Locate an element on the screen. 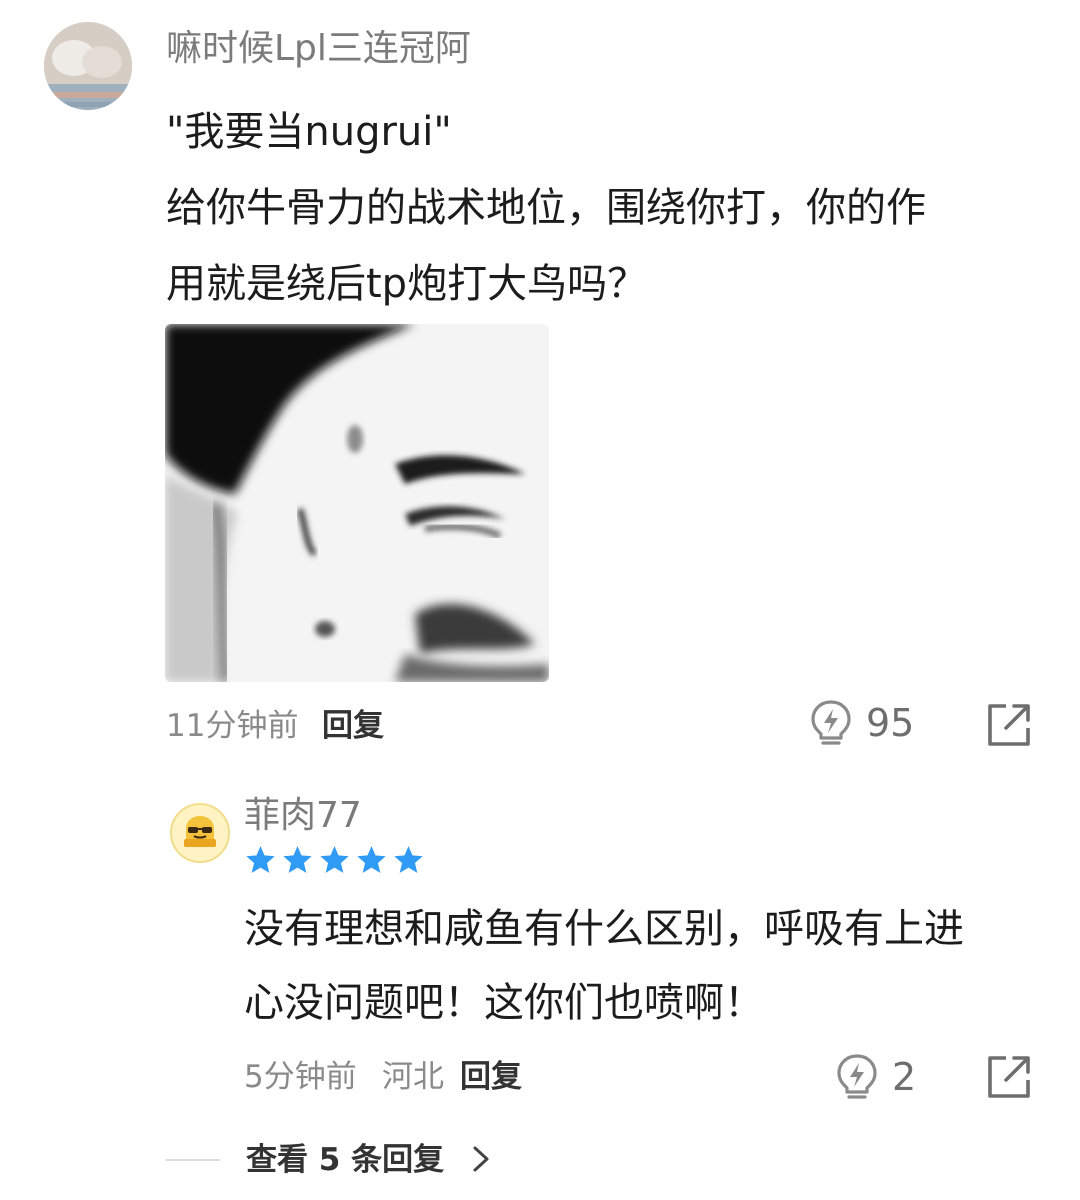 The image size is (1080, 1200). reply-text: 没有理想和咸鱼有什么区别，呼吸有上进 心没问题吧！这你们也喷啊！ is located at coordinates (644, 966).